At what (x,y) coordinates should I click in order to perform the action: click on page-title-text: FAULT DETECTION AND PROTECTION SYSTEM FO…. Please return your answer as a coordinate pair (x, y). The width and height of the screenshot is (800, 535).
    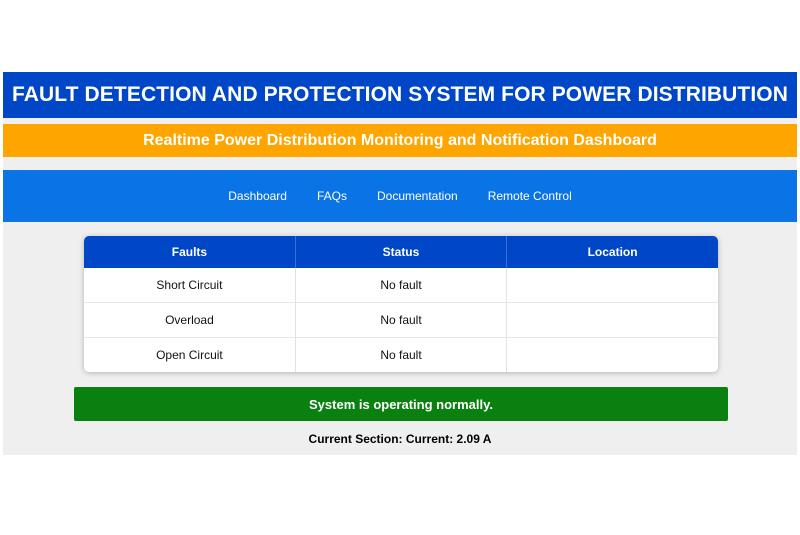
    Looking at the image, I should click on (400, 94).